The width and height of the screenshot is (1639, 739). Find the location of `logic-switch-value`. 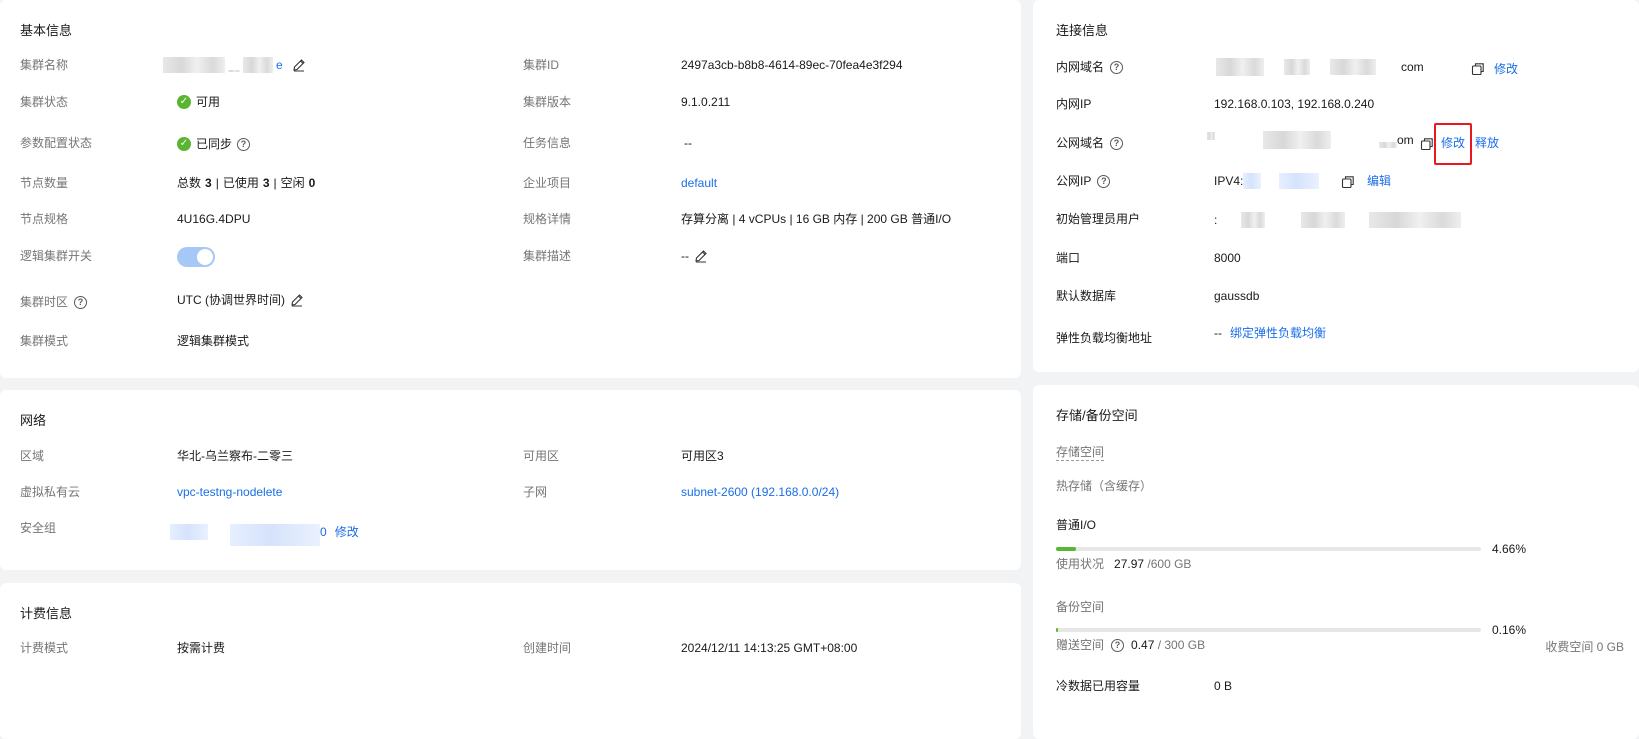

logic-switch-value is located at coordinates (196, 257).